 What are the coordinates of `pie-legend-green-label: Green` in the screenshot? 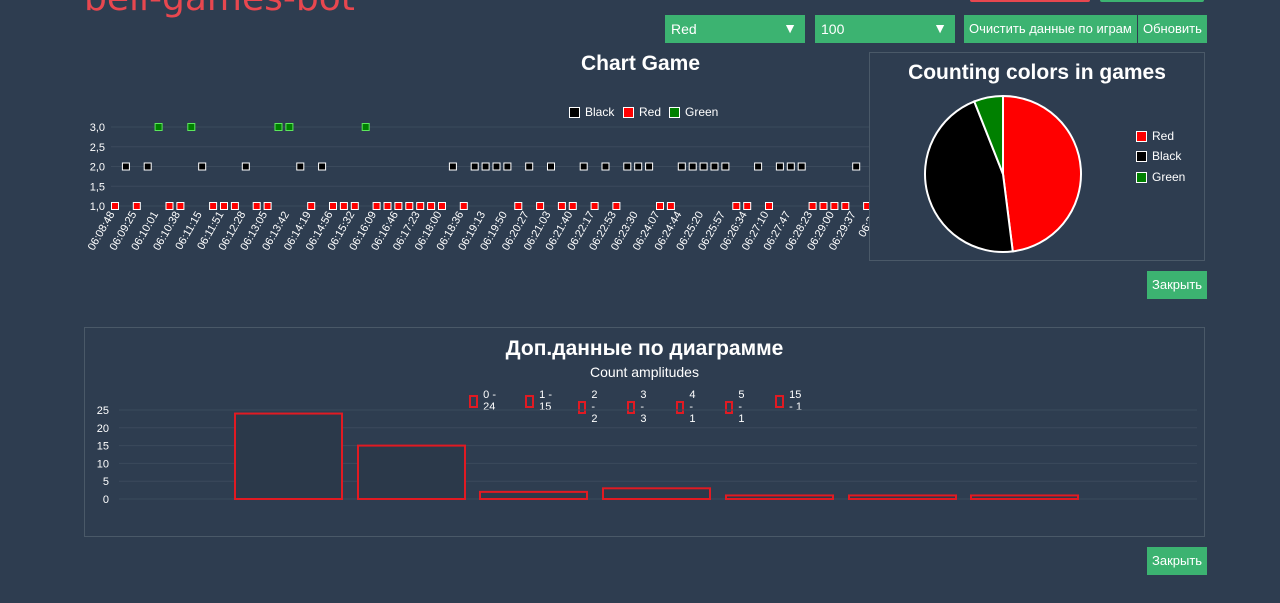 It's located at (1169, 177).